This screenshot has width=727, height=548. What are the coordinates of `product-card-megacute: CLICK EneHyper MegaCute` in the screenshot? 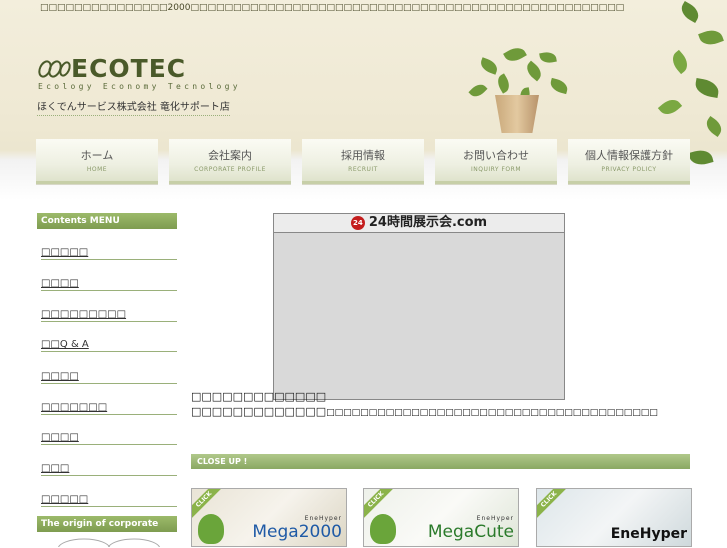 It's located at (441, 517).